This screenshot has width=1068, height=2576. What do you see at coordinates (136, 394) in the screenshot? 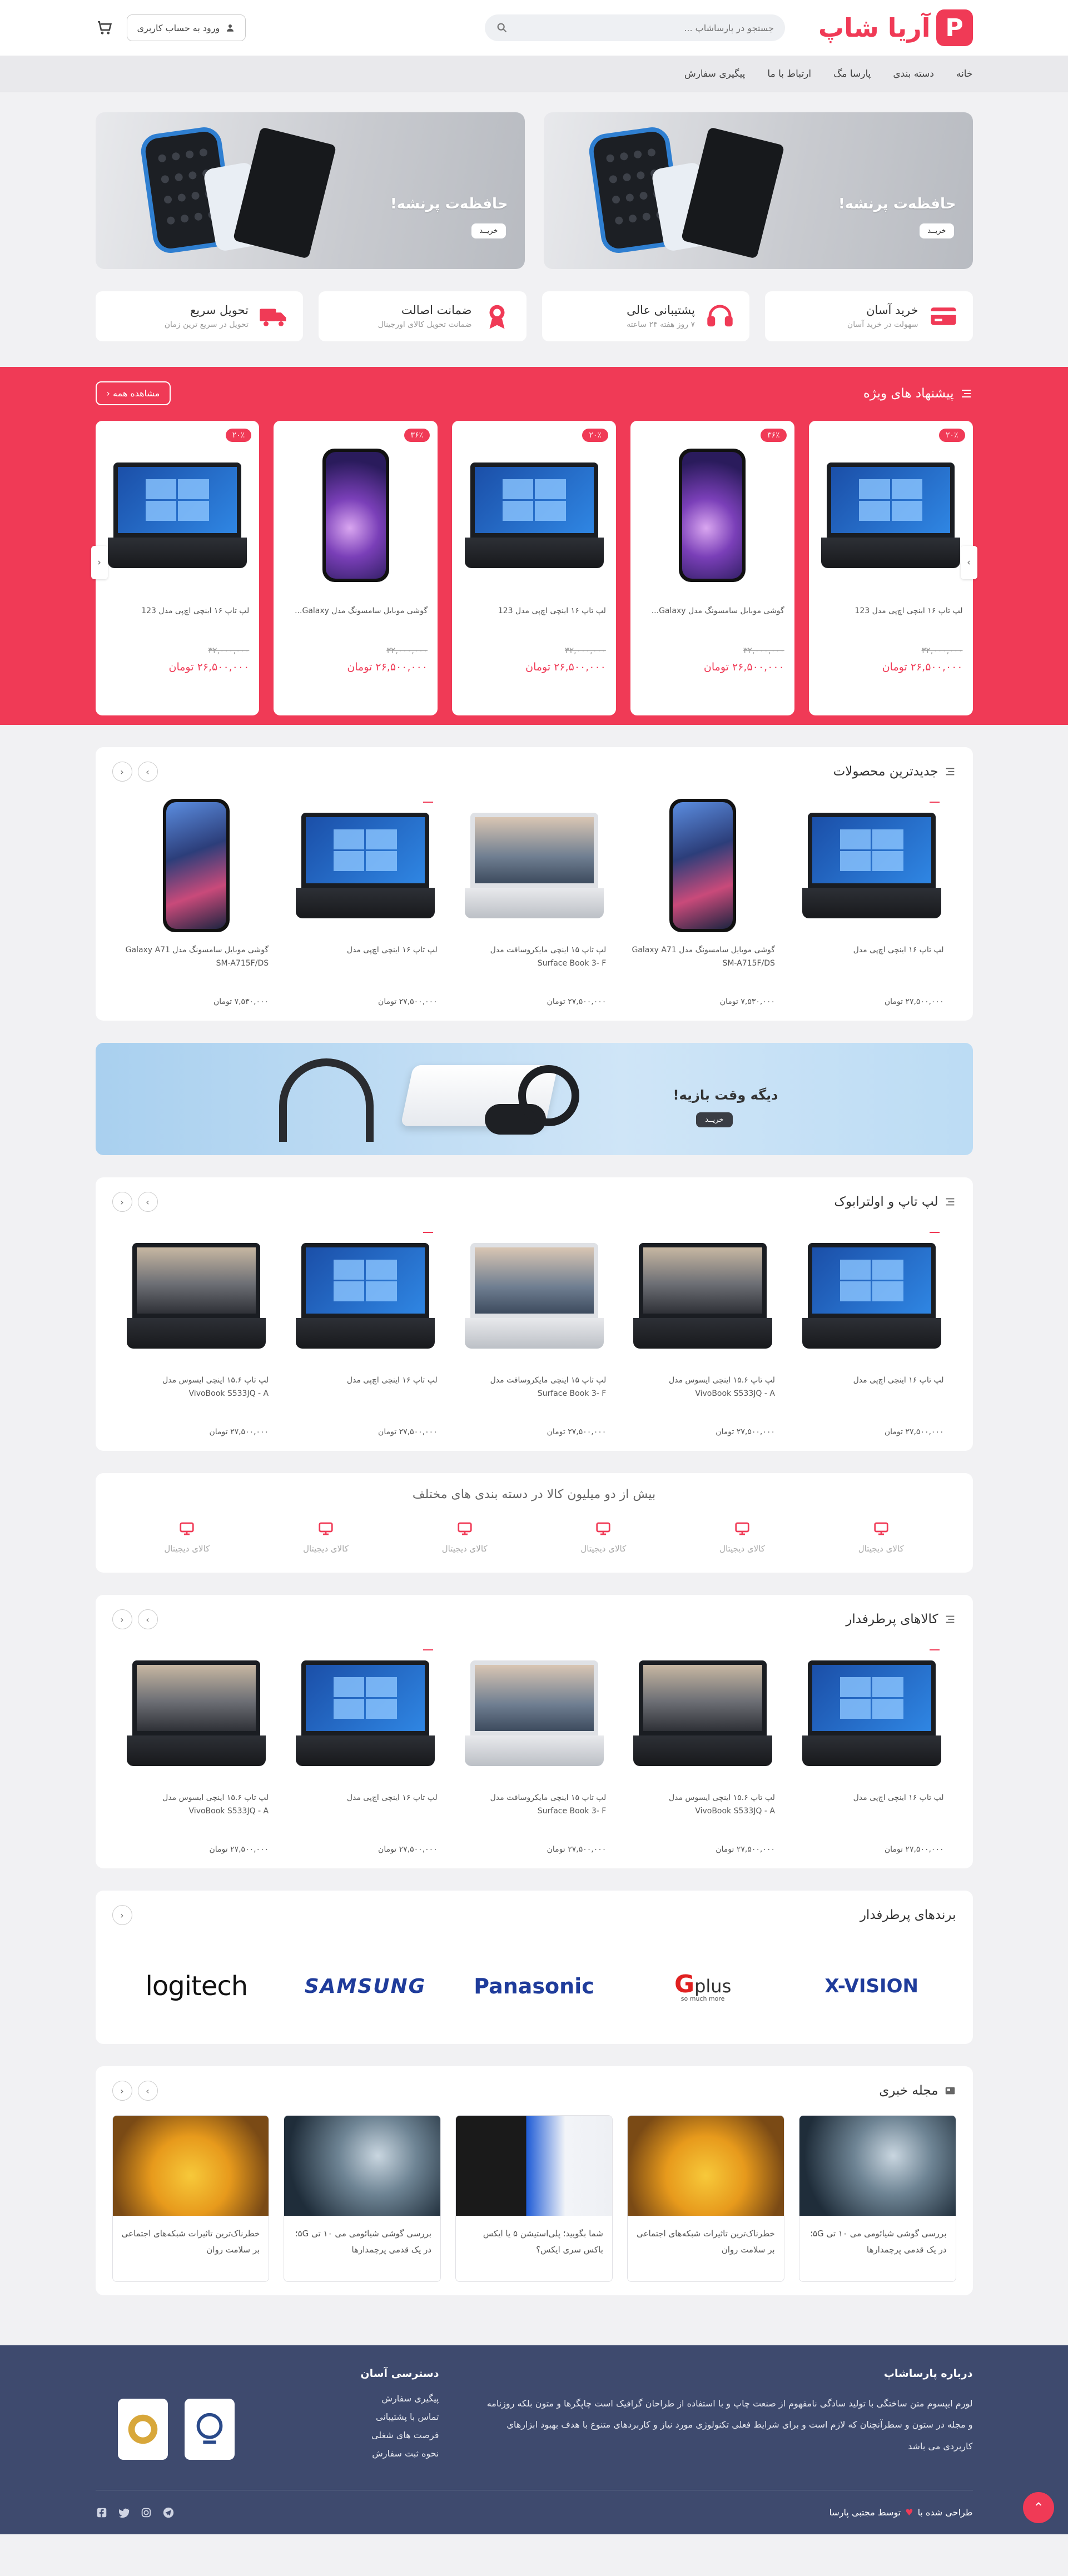
I see `see-all-label: مشاهده همه` at bounding box center [136, 394].